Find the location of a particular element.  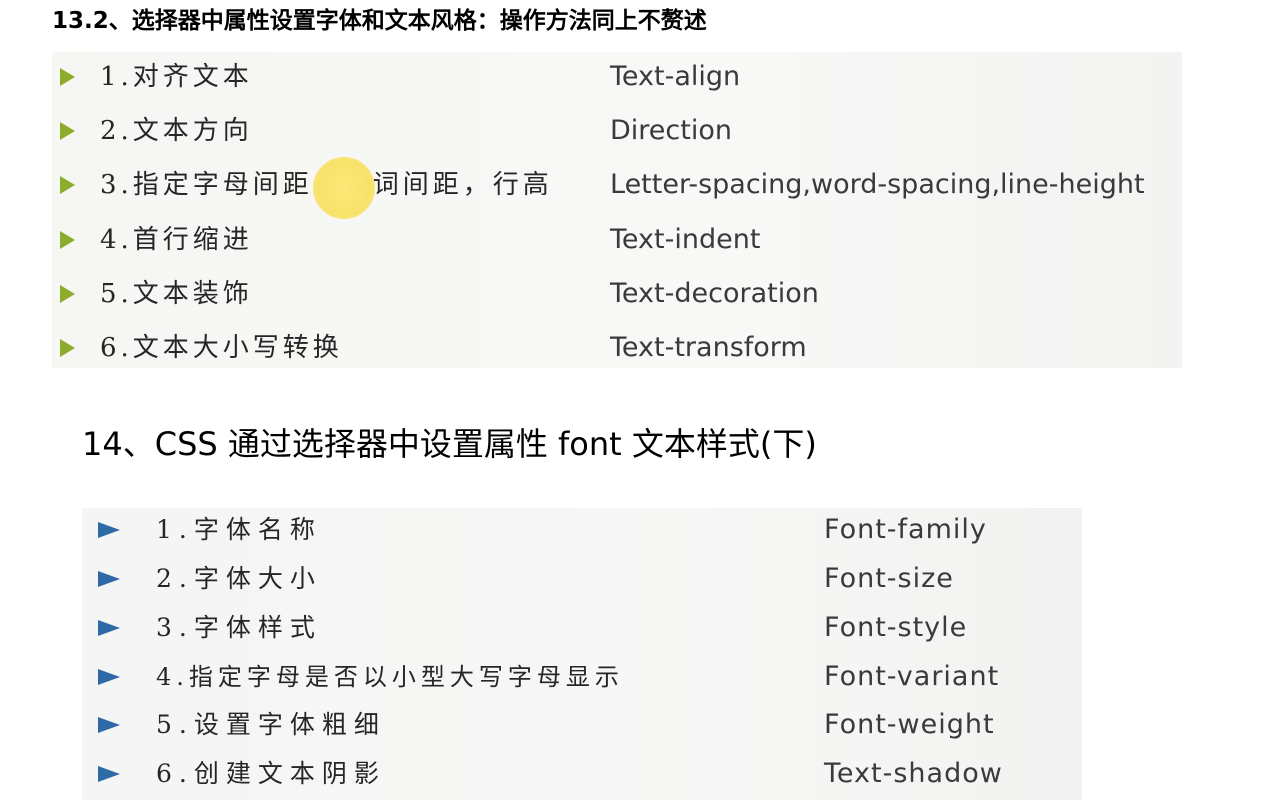

list-item: 4.指定字母是否以小型大写字母显示 Font-variant is located at coordinates (582, 677).